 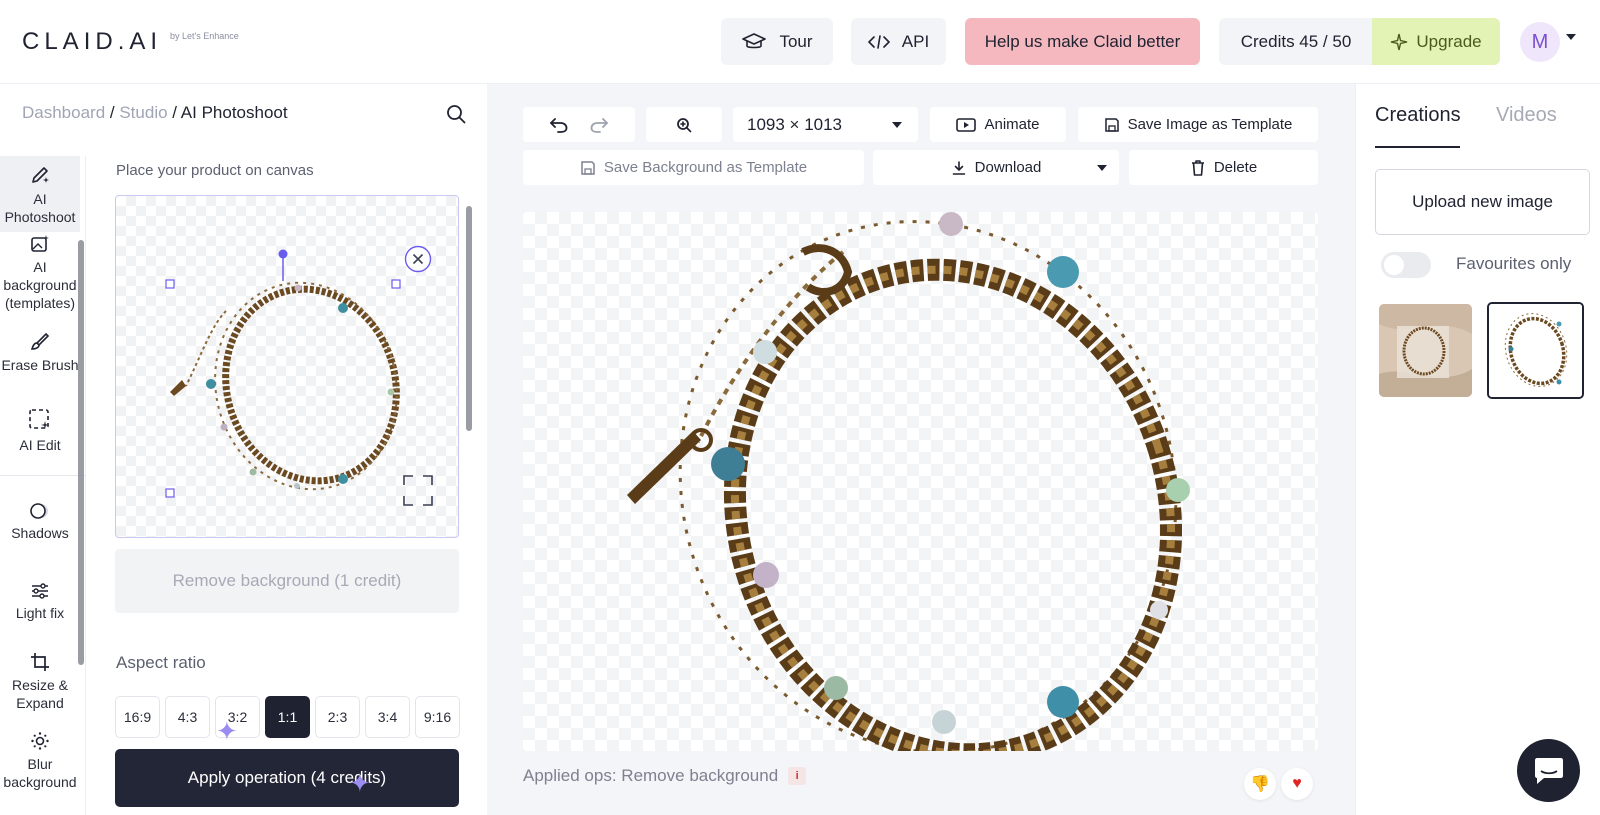 What do you see at coordinates (456, 114) in the screenshot?
I see `search-icon` at bounding box center [456, 114].